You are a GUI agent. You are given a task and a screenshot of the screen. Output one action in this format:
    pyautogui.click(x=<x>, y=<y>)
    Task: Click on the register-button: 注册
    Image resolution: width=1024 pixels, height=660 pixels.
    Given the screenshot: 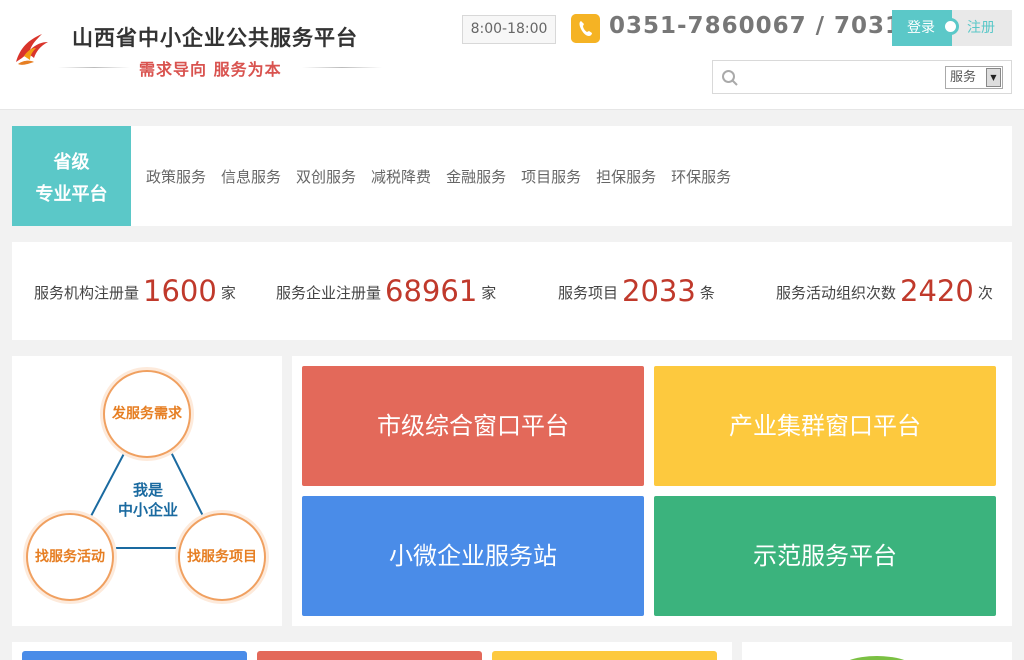 What is the action you would take?
    pyautogui.click(x=982, y=28)
    